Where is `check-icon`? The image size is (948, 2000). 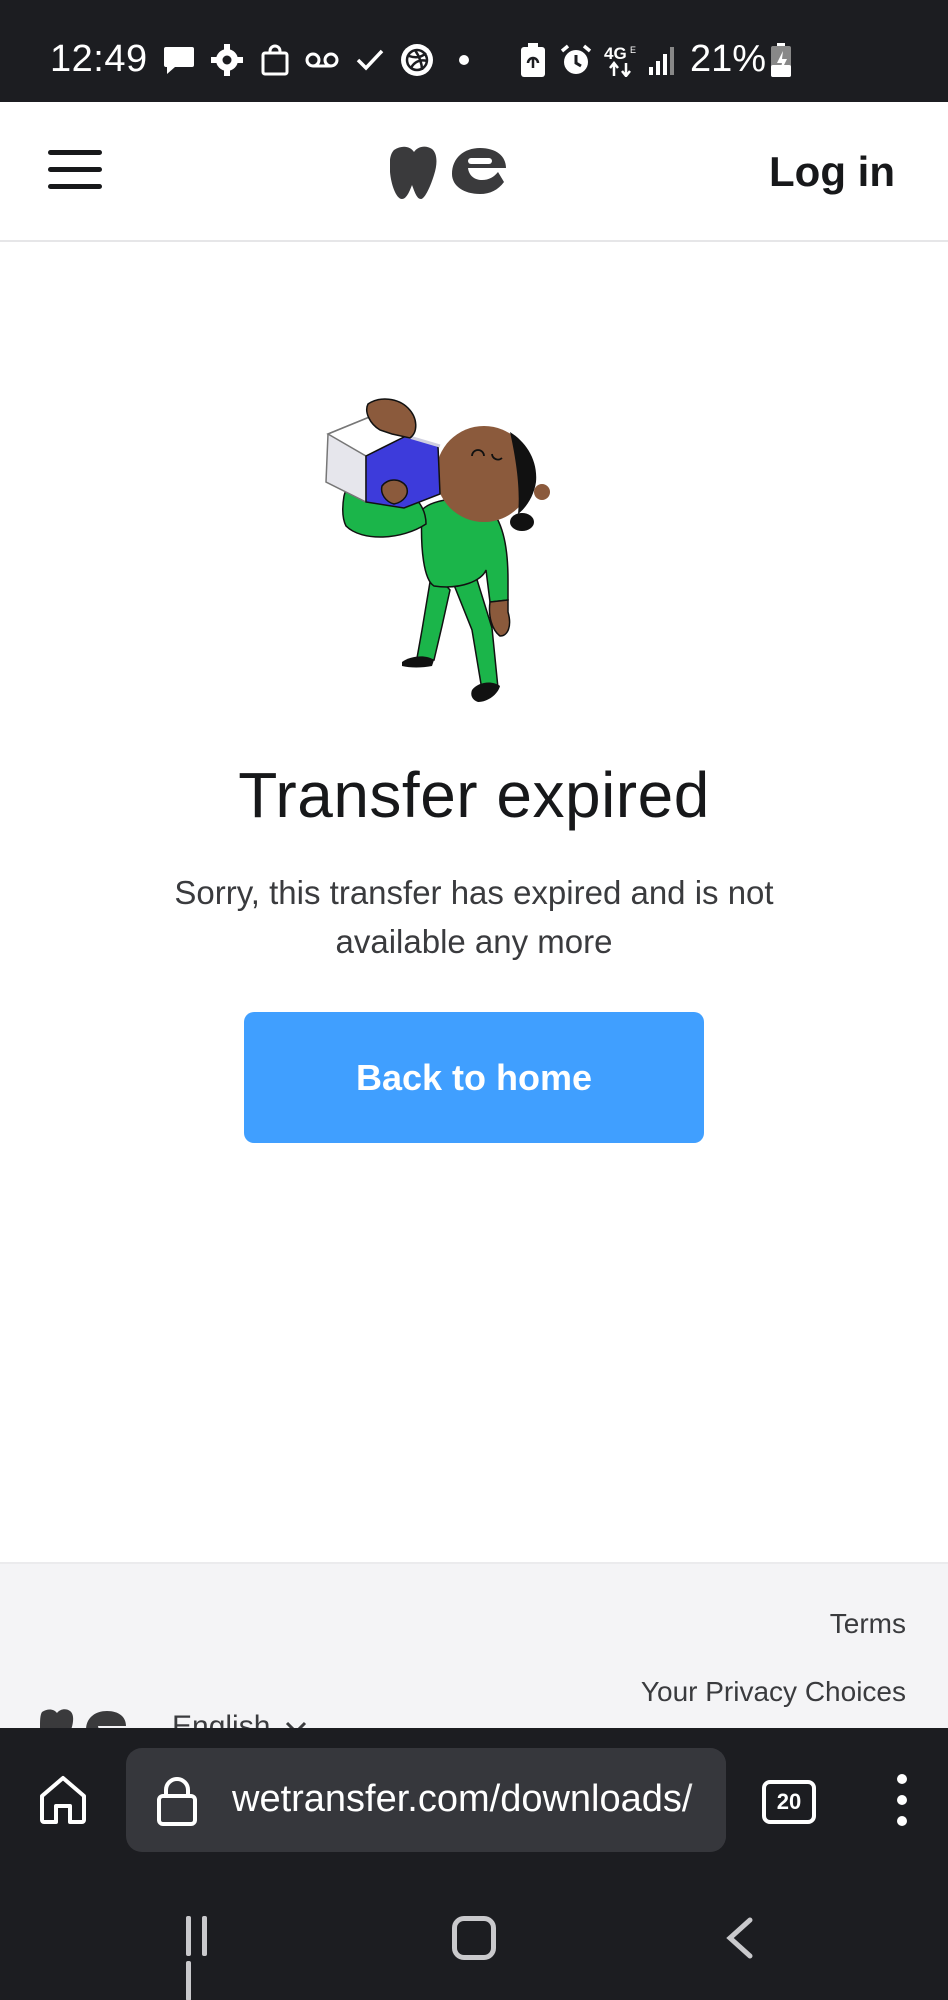
check-icon is located at coordinates (370, 60).